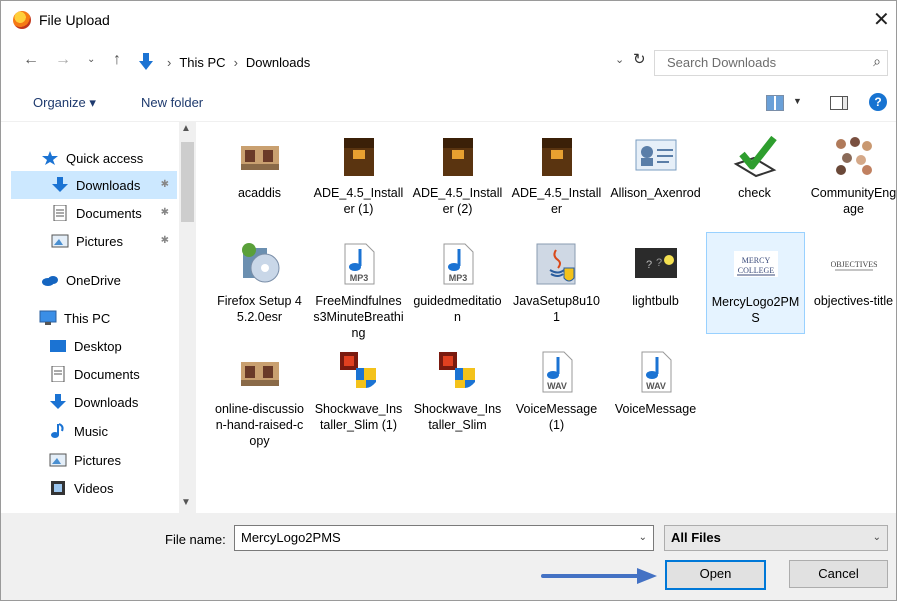  What do you see at coordinates (839, 103) in the screenshot?
I see `preview-pane-icon` at bounding box center [839, 103].